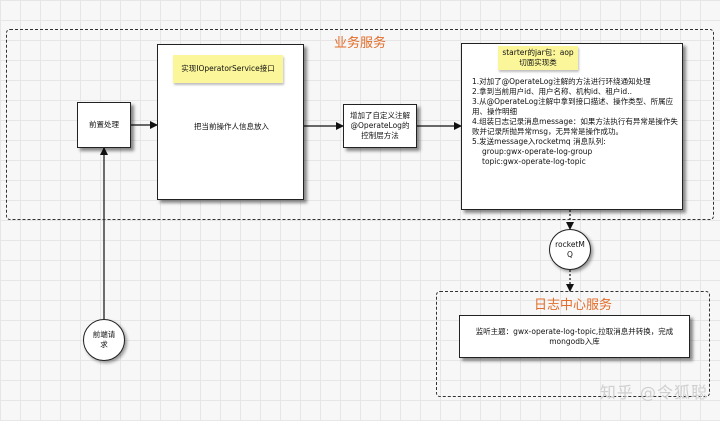  What do you see at coordinates (228, 69) in the screenshot?
I see `iface-sticky-note: 实现IOperatorService接口` at bounding box center [228, 69].